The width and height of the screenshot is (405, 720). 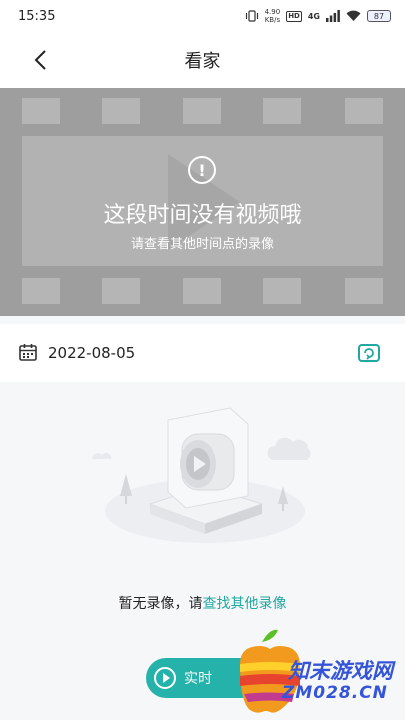 I want to click on find-other-recordings-link: 查找其他录像, so click(x=245, y=604).